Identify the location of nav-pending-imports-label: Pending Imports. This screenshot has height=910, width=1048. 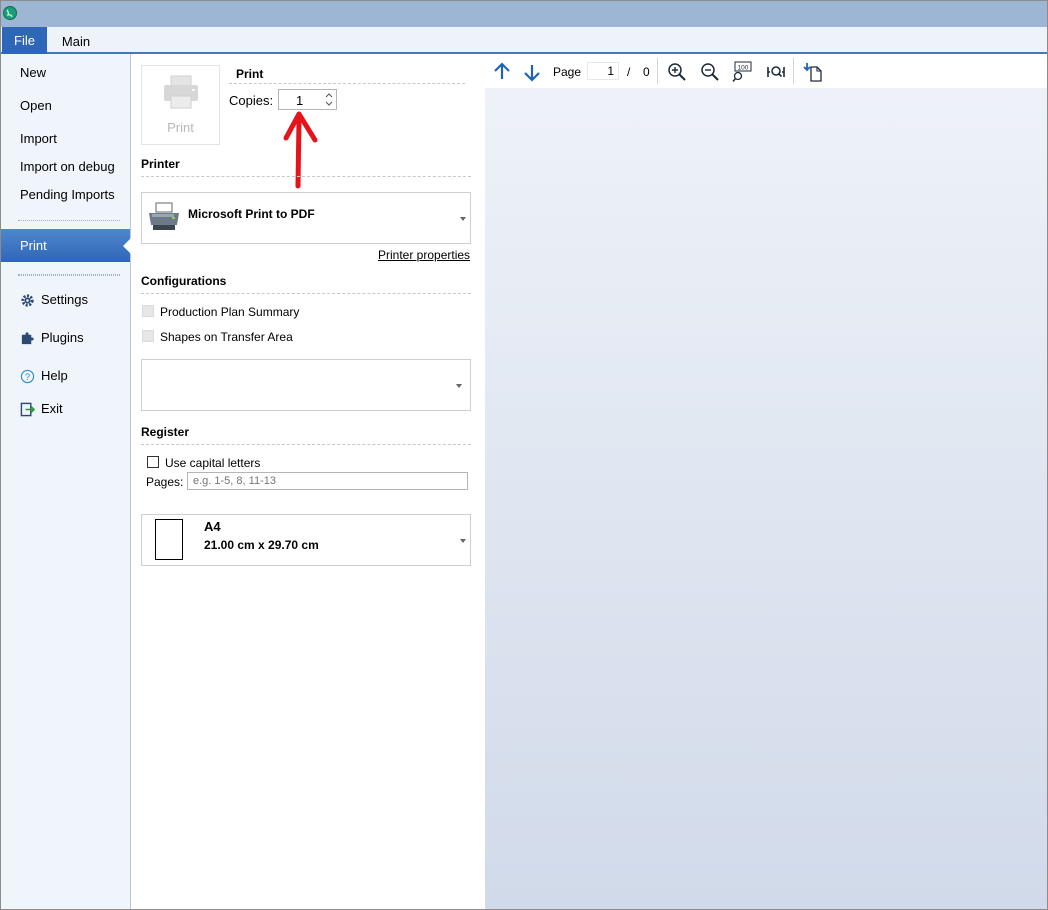
(67, 194).